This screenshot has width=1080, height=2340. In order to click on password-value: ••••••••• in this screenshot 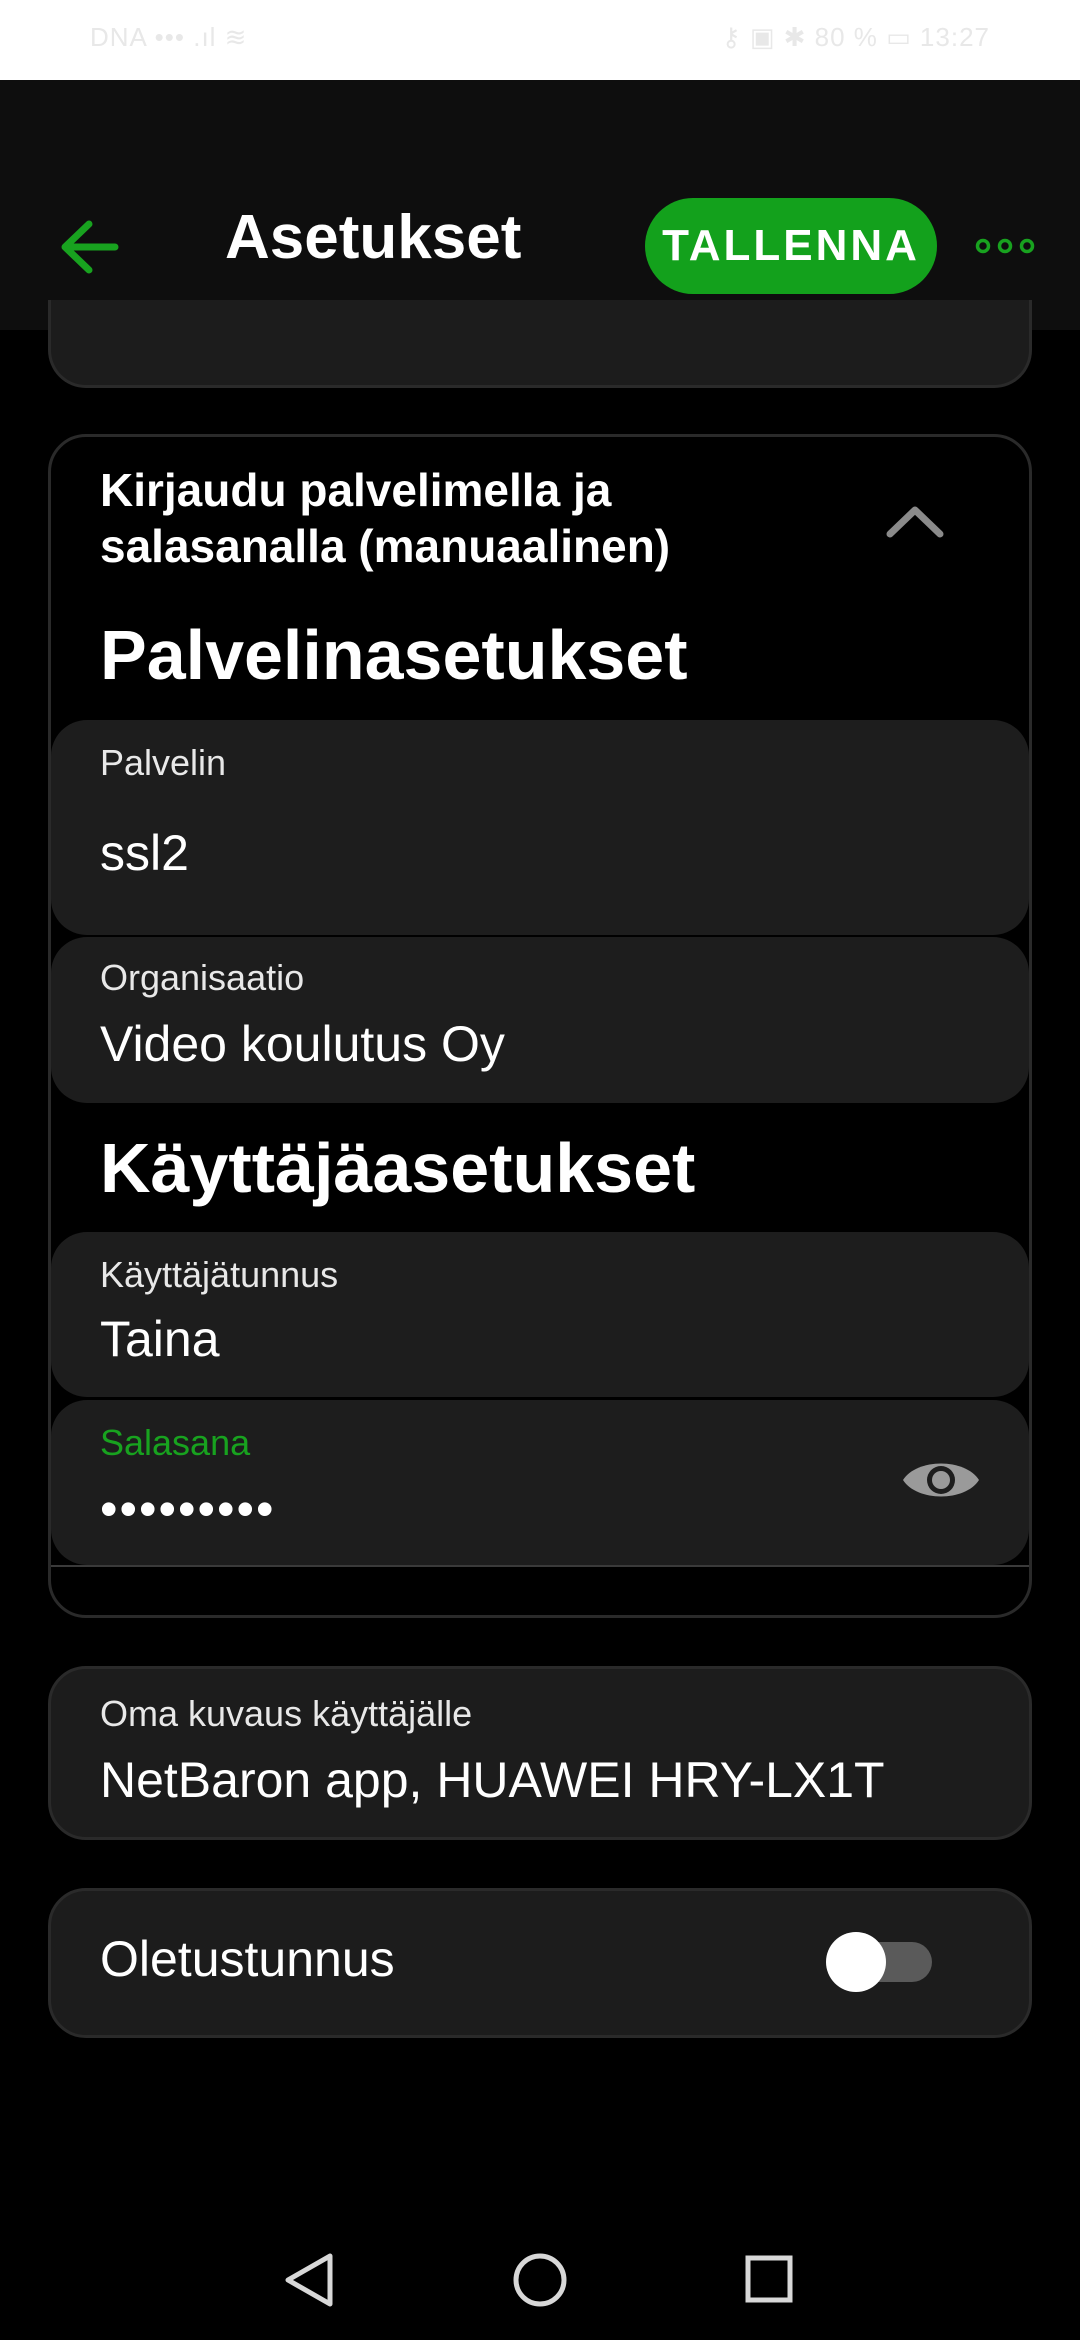, I will do `click(188, 1509)`.